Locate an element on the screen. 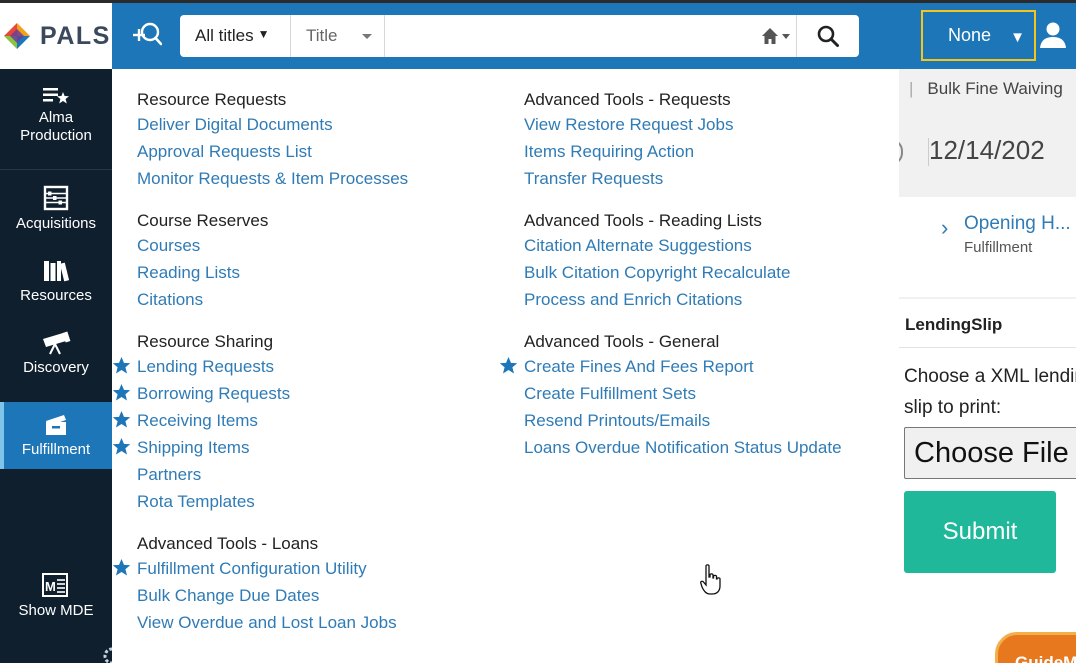 The width and height of the screenshot is (1076, 663). nav-acquisitions: Acquisitions is located at coordinates (56, 209).